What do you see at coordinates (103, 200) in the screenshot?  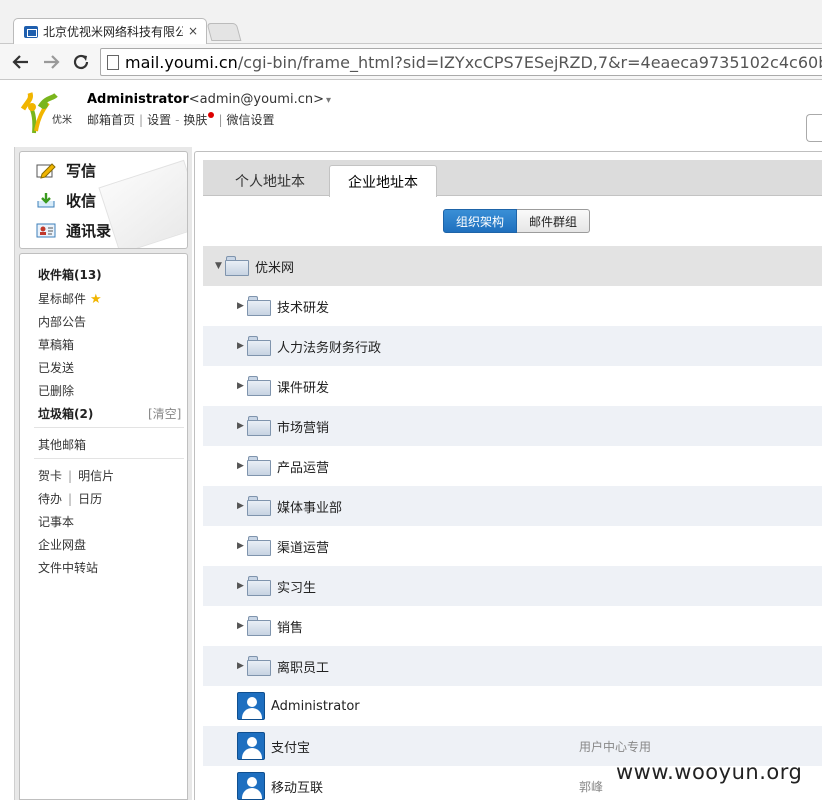 I see `quick-actions-panel: 写信 收信 通讯录` at bounding box center [103, 200].